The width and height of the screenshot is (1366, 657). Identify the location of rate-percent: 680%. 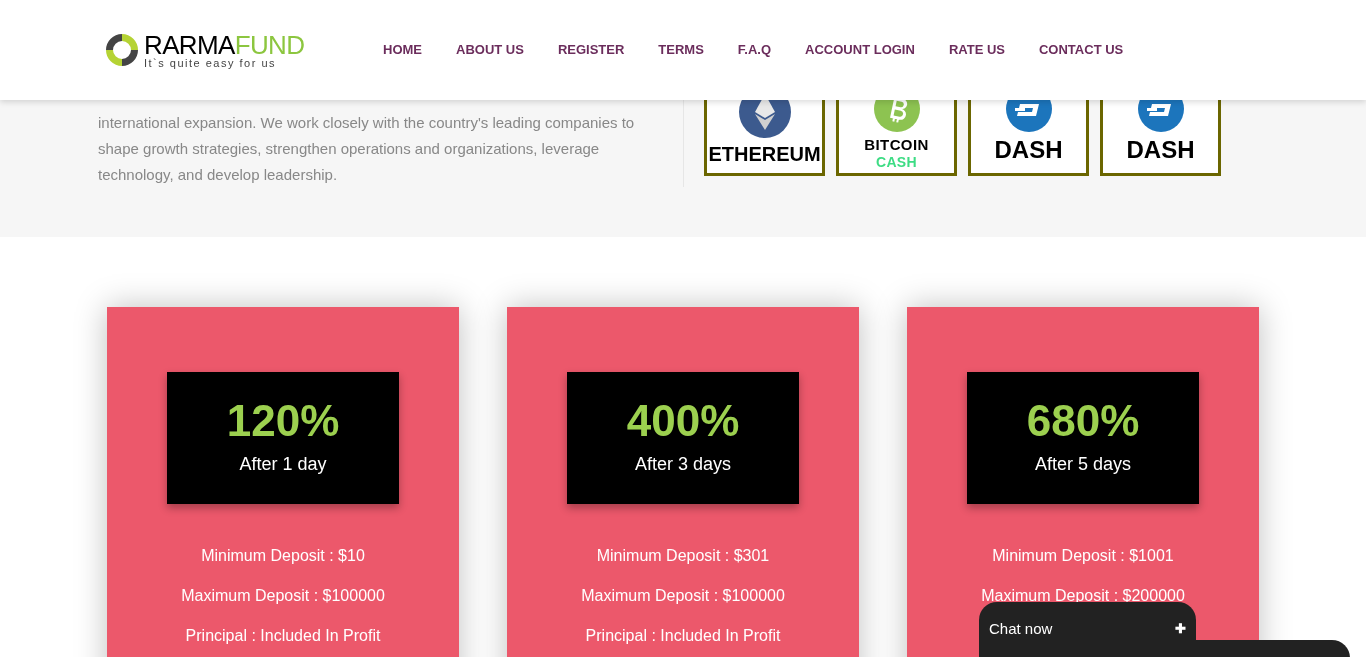
(1083, 420).